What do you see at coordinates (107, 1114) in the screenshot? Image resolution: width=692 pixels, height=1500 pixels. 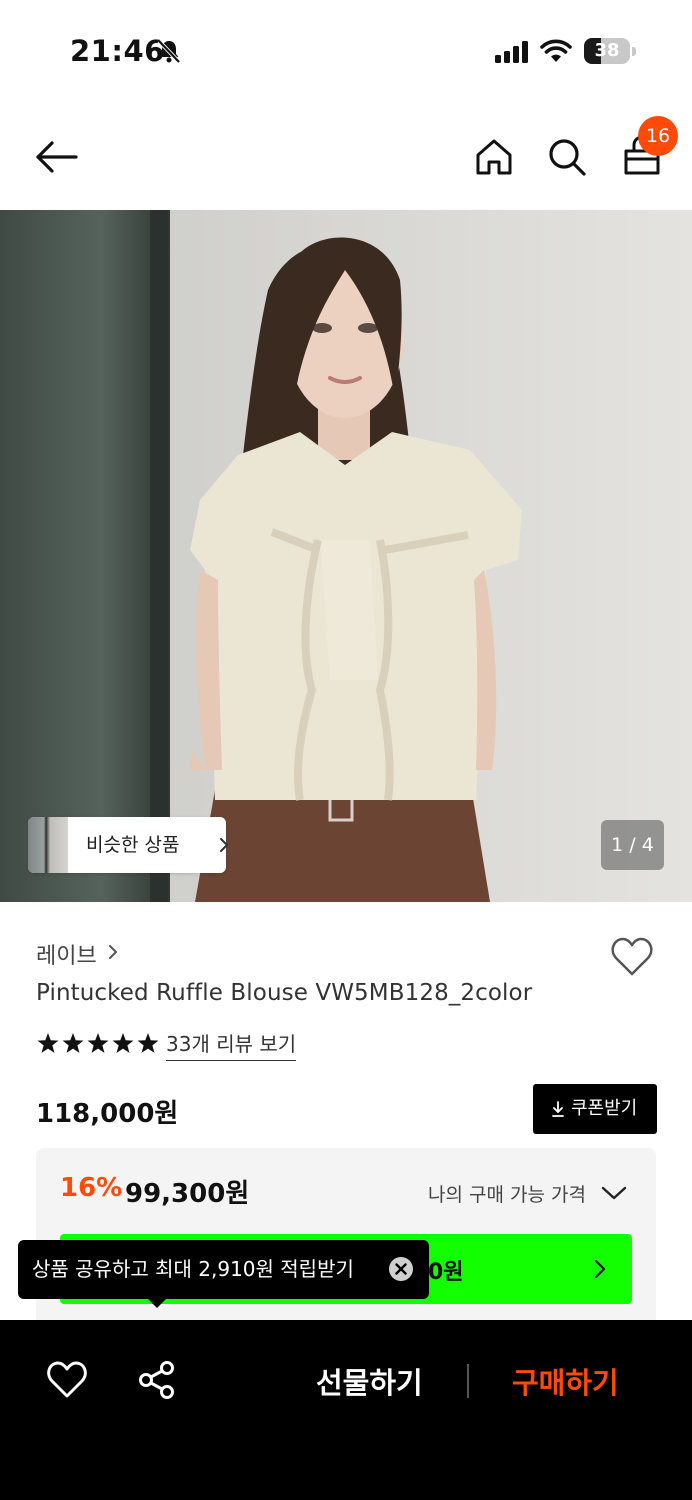 I see `original-price: 118,000원` at bounding box center [107, 1114].